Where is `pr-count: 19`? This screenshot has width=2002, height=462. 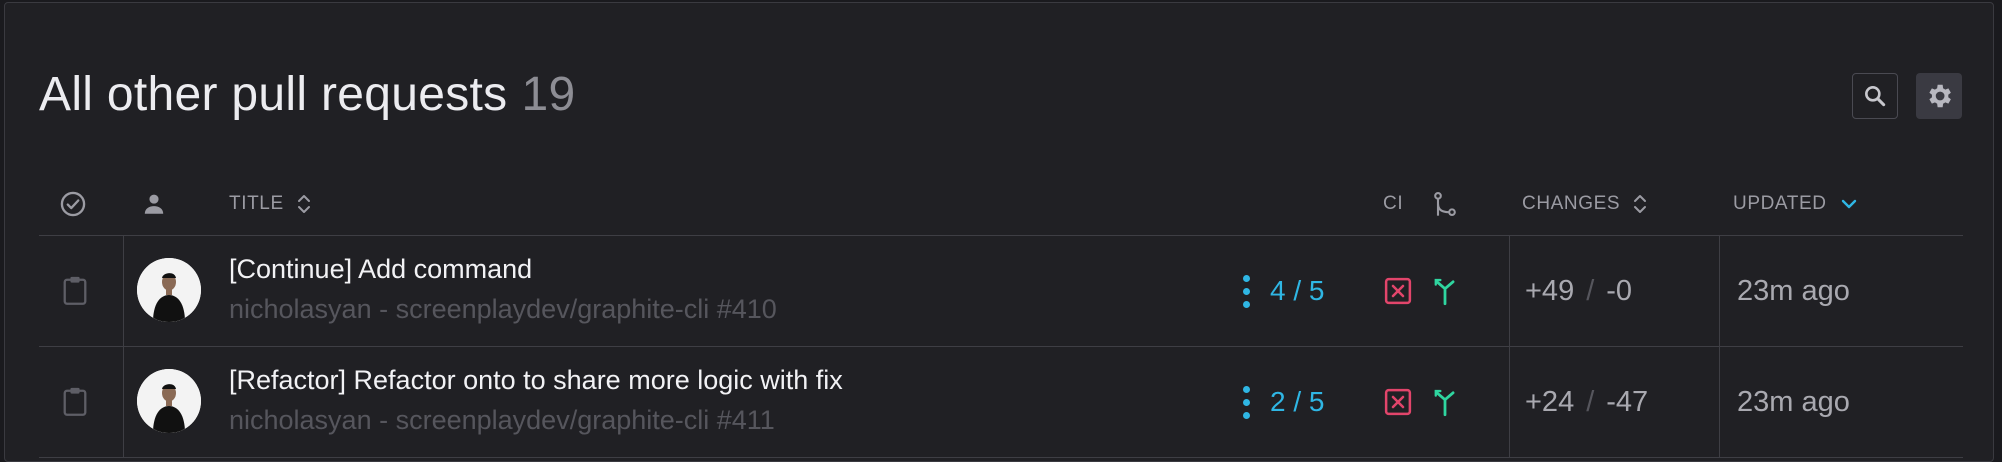 pr-count: 19 is located at coordinates (548, 94).